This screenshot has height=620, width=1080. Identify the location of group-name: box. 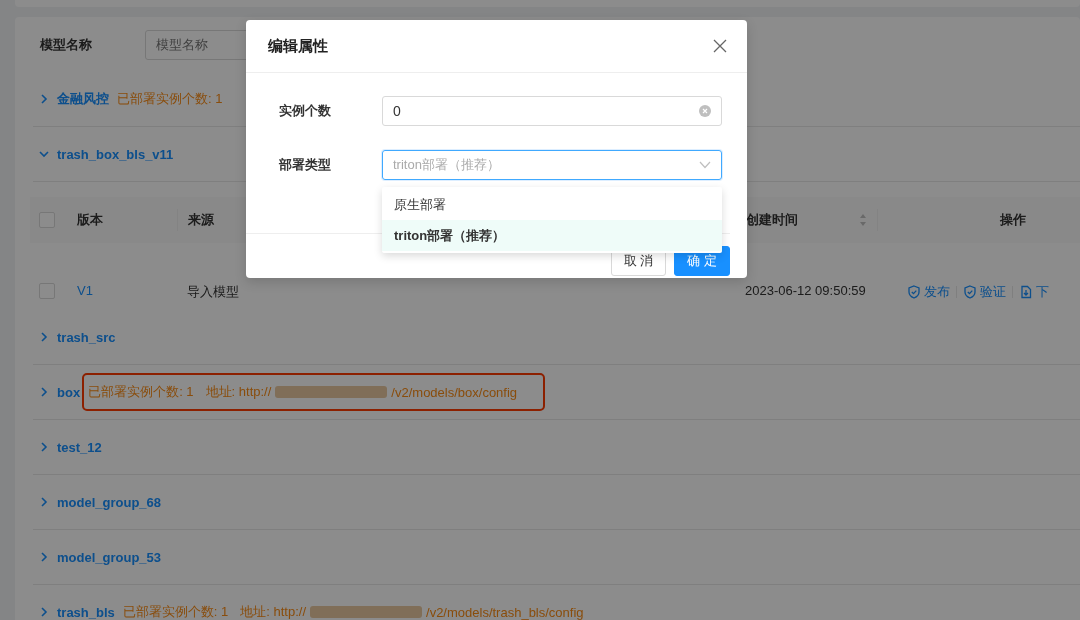
(69, 392).